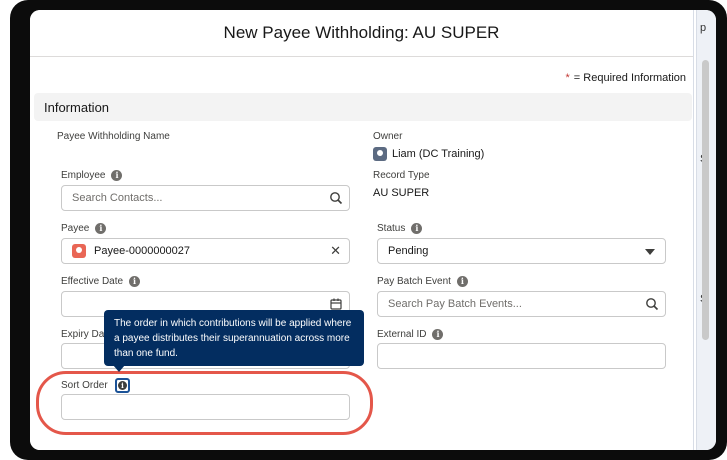 The image size is (727, 460). I want to click on expiry-date-label: Expiry Da, so click(83, 334).